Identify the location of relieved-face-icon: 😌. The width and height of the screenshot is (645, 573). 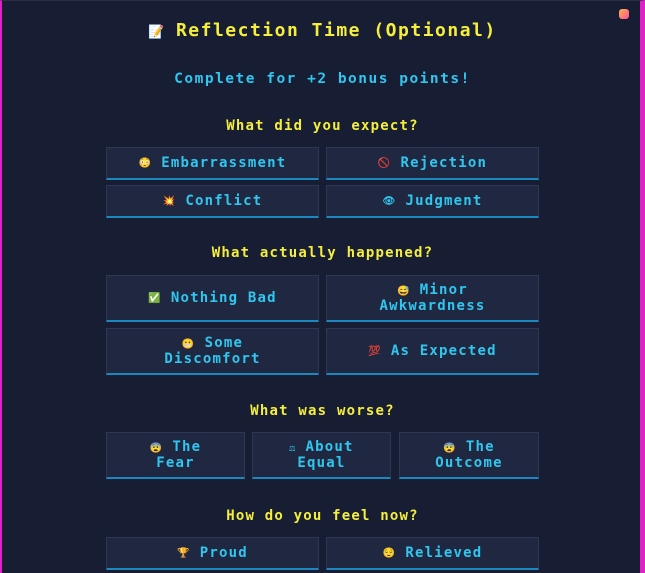
(389, 553).